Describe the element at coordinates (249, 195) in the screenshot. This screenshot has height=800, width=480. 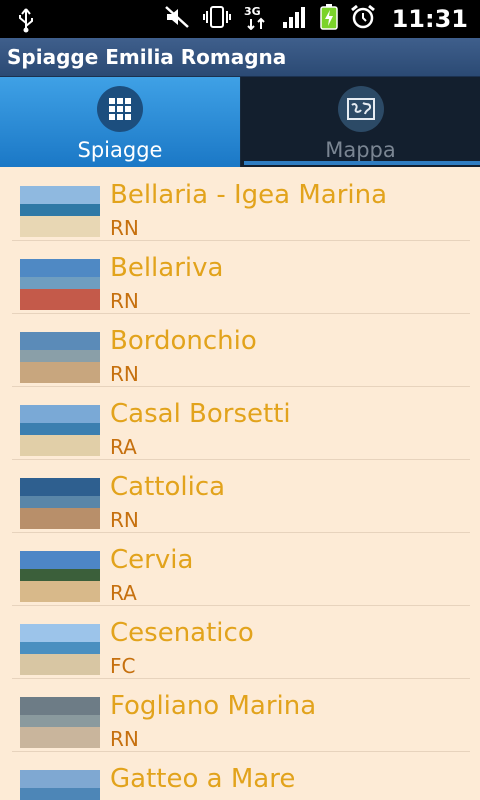
I see `beach-name: Bellaria - Igea Marina` at that location.